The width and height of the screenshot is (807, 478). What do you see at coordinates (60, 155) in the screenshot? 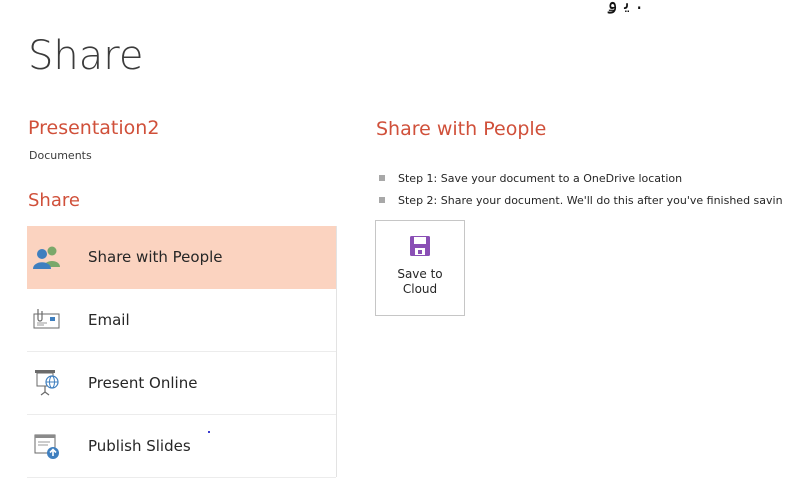
I see `document-location: Documents` at bounding box center [60, 155].